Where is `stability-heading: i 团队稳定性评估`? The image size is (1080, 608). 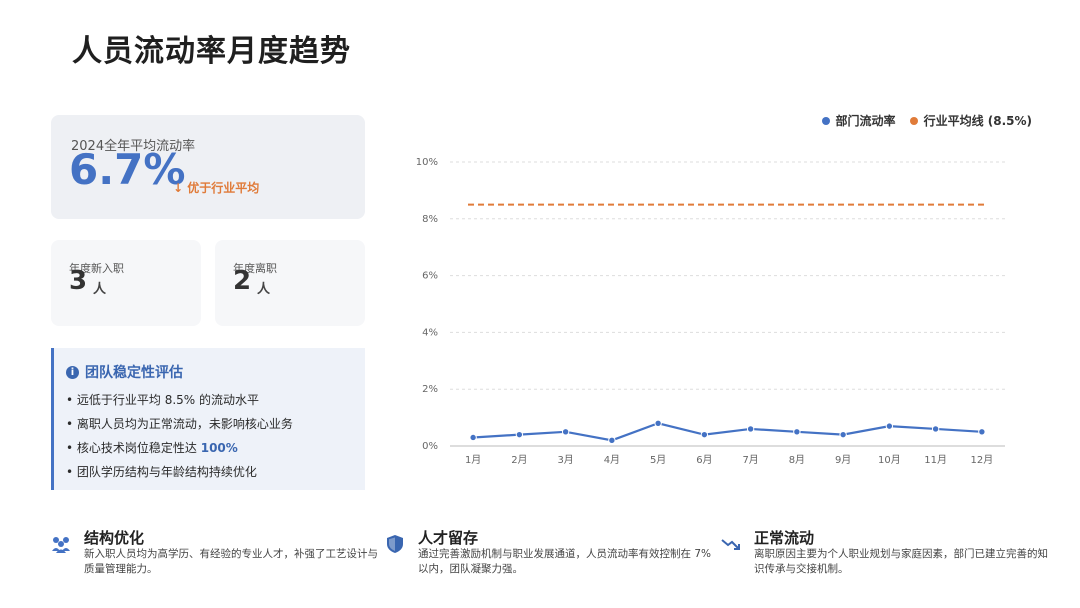
stability-heading: i 团队稳定性评估 is located at coordinates (124, 372).